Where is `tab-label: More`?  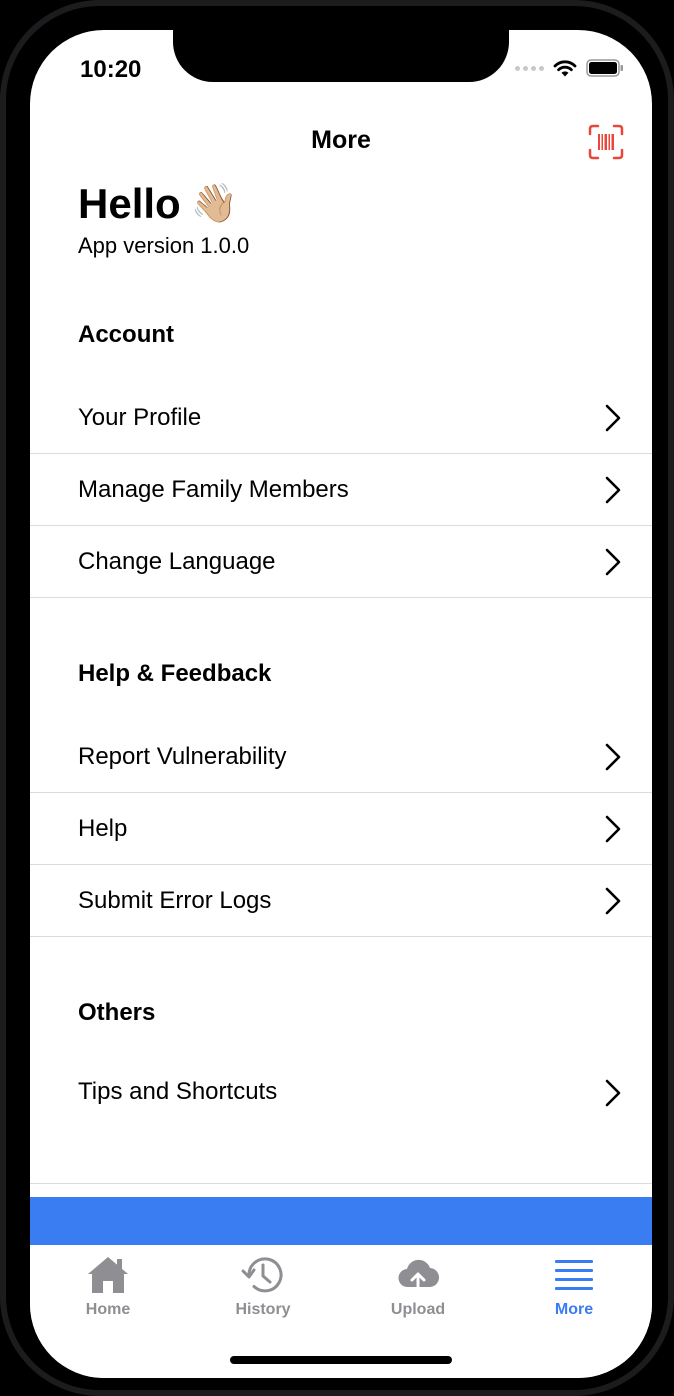
tab-label: More is located at coordinates (574, 1309).